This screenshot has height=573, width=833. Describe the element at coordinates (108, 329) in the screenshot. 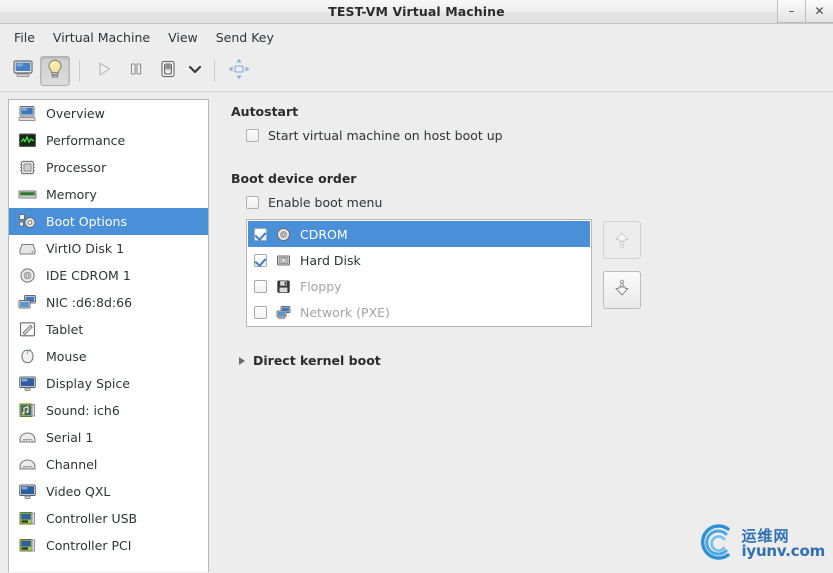

I see `sidebar-item-tablet: Tablet` at that location.